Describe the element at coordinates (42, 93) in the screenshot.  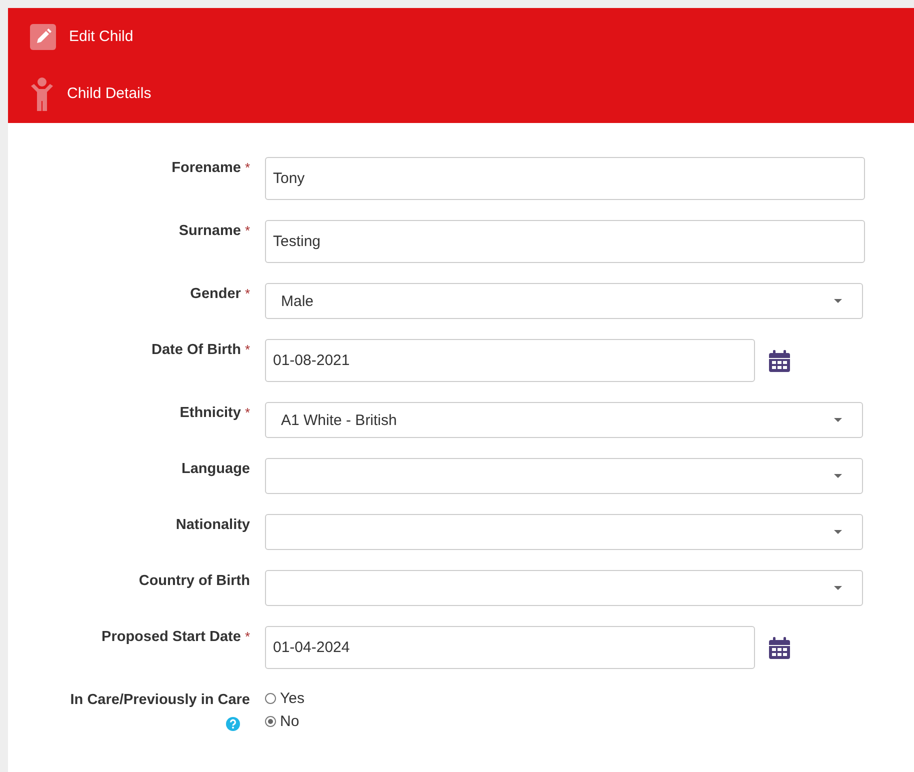
I see `child-icon` at that location.